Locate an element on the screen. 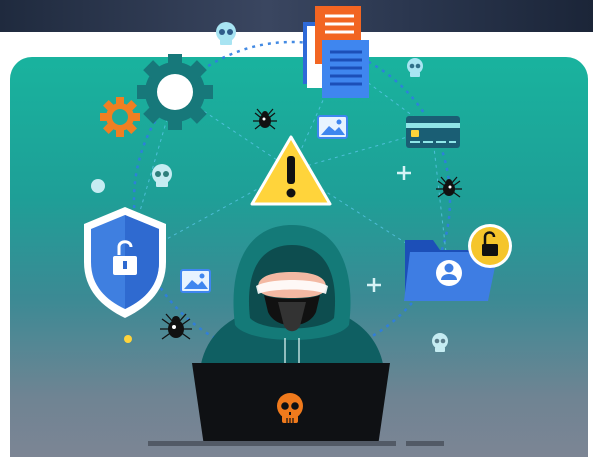 The height and width of the screenshot is (457, 593). document-icon is located at coordinates (336, 52).